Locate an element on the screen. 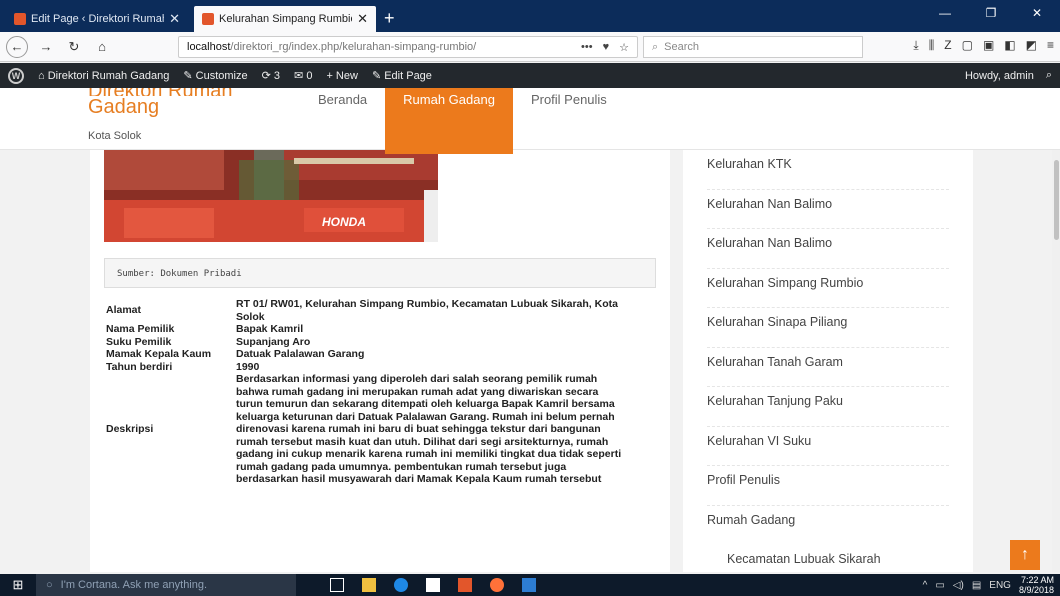  close-window-icon: ✕ is located at coordinates (1037, 14).